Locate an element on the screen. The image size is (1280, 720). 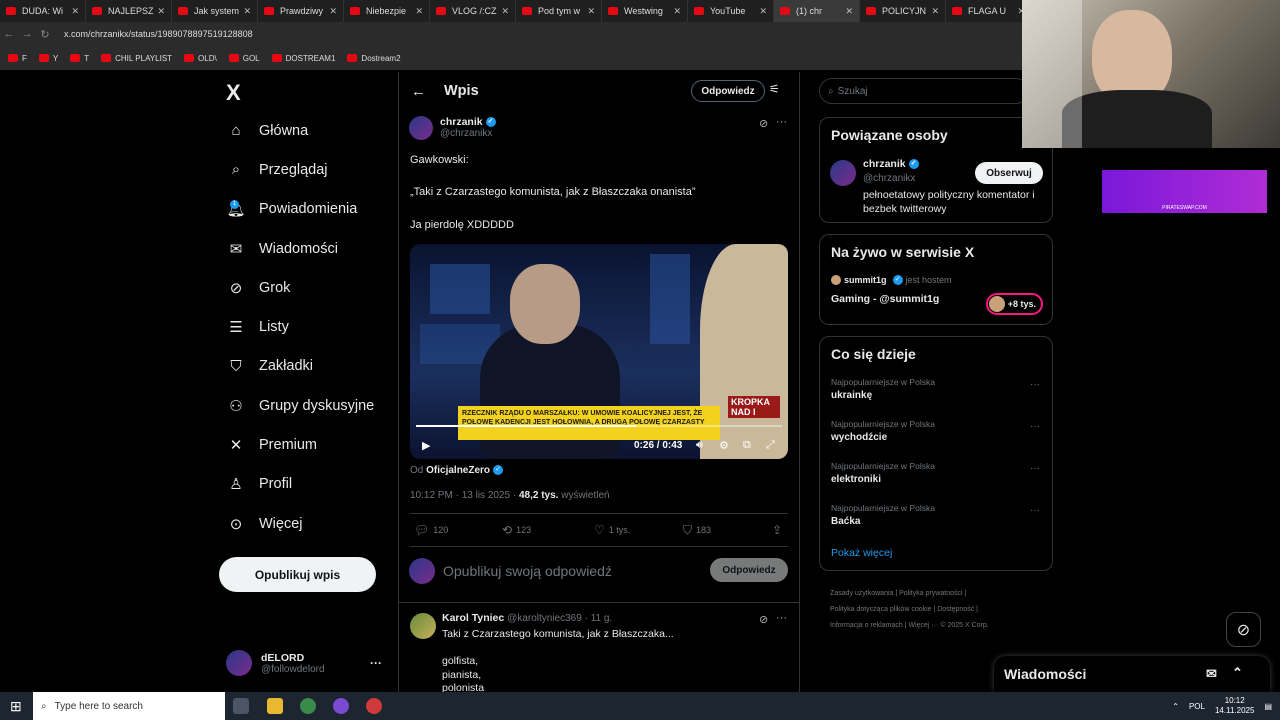
live-title: Gaming - @summit1g is located at coordinates (885, 299).